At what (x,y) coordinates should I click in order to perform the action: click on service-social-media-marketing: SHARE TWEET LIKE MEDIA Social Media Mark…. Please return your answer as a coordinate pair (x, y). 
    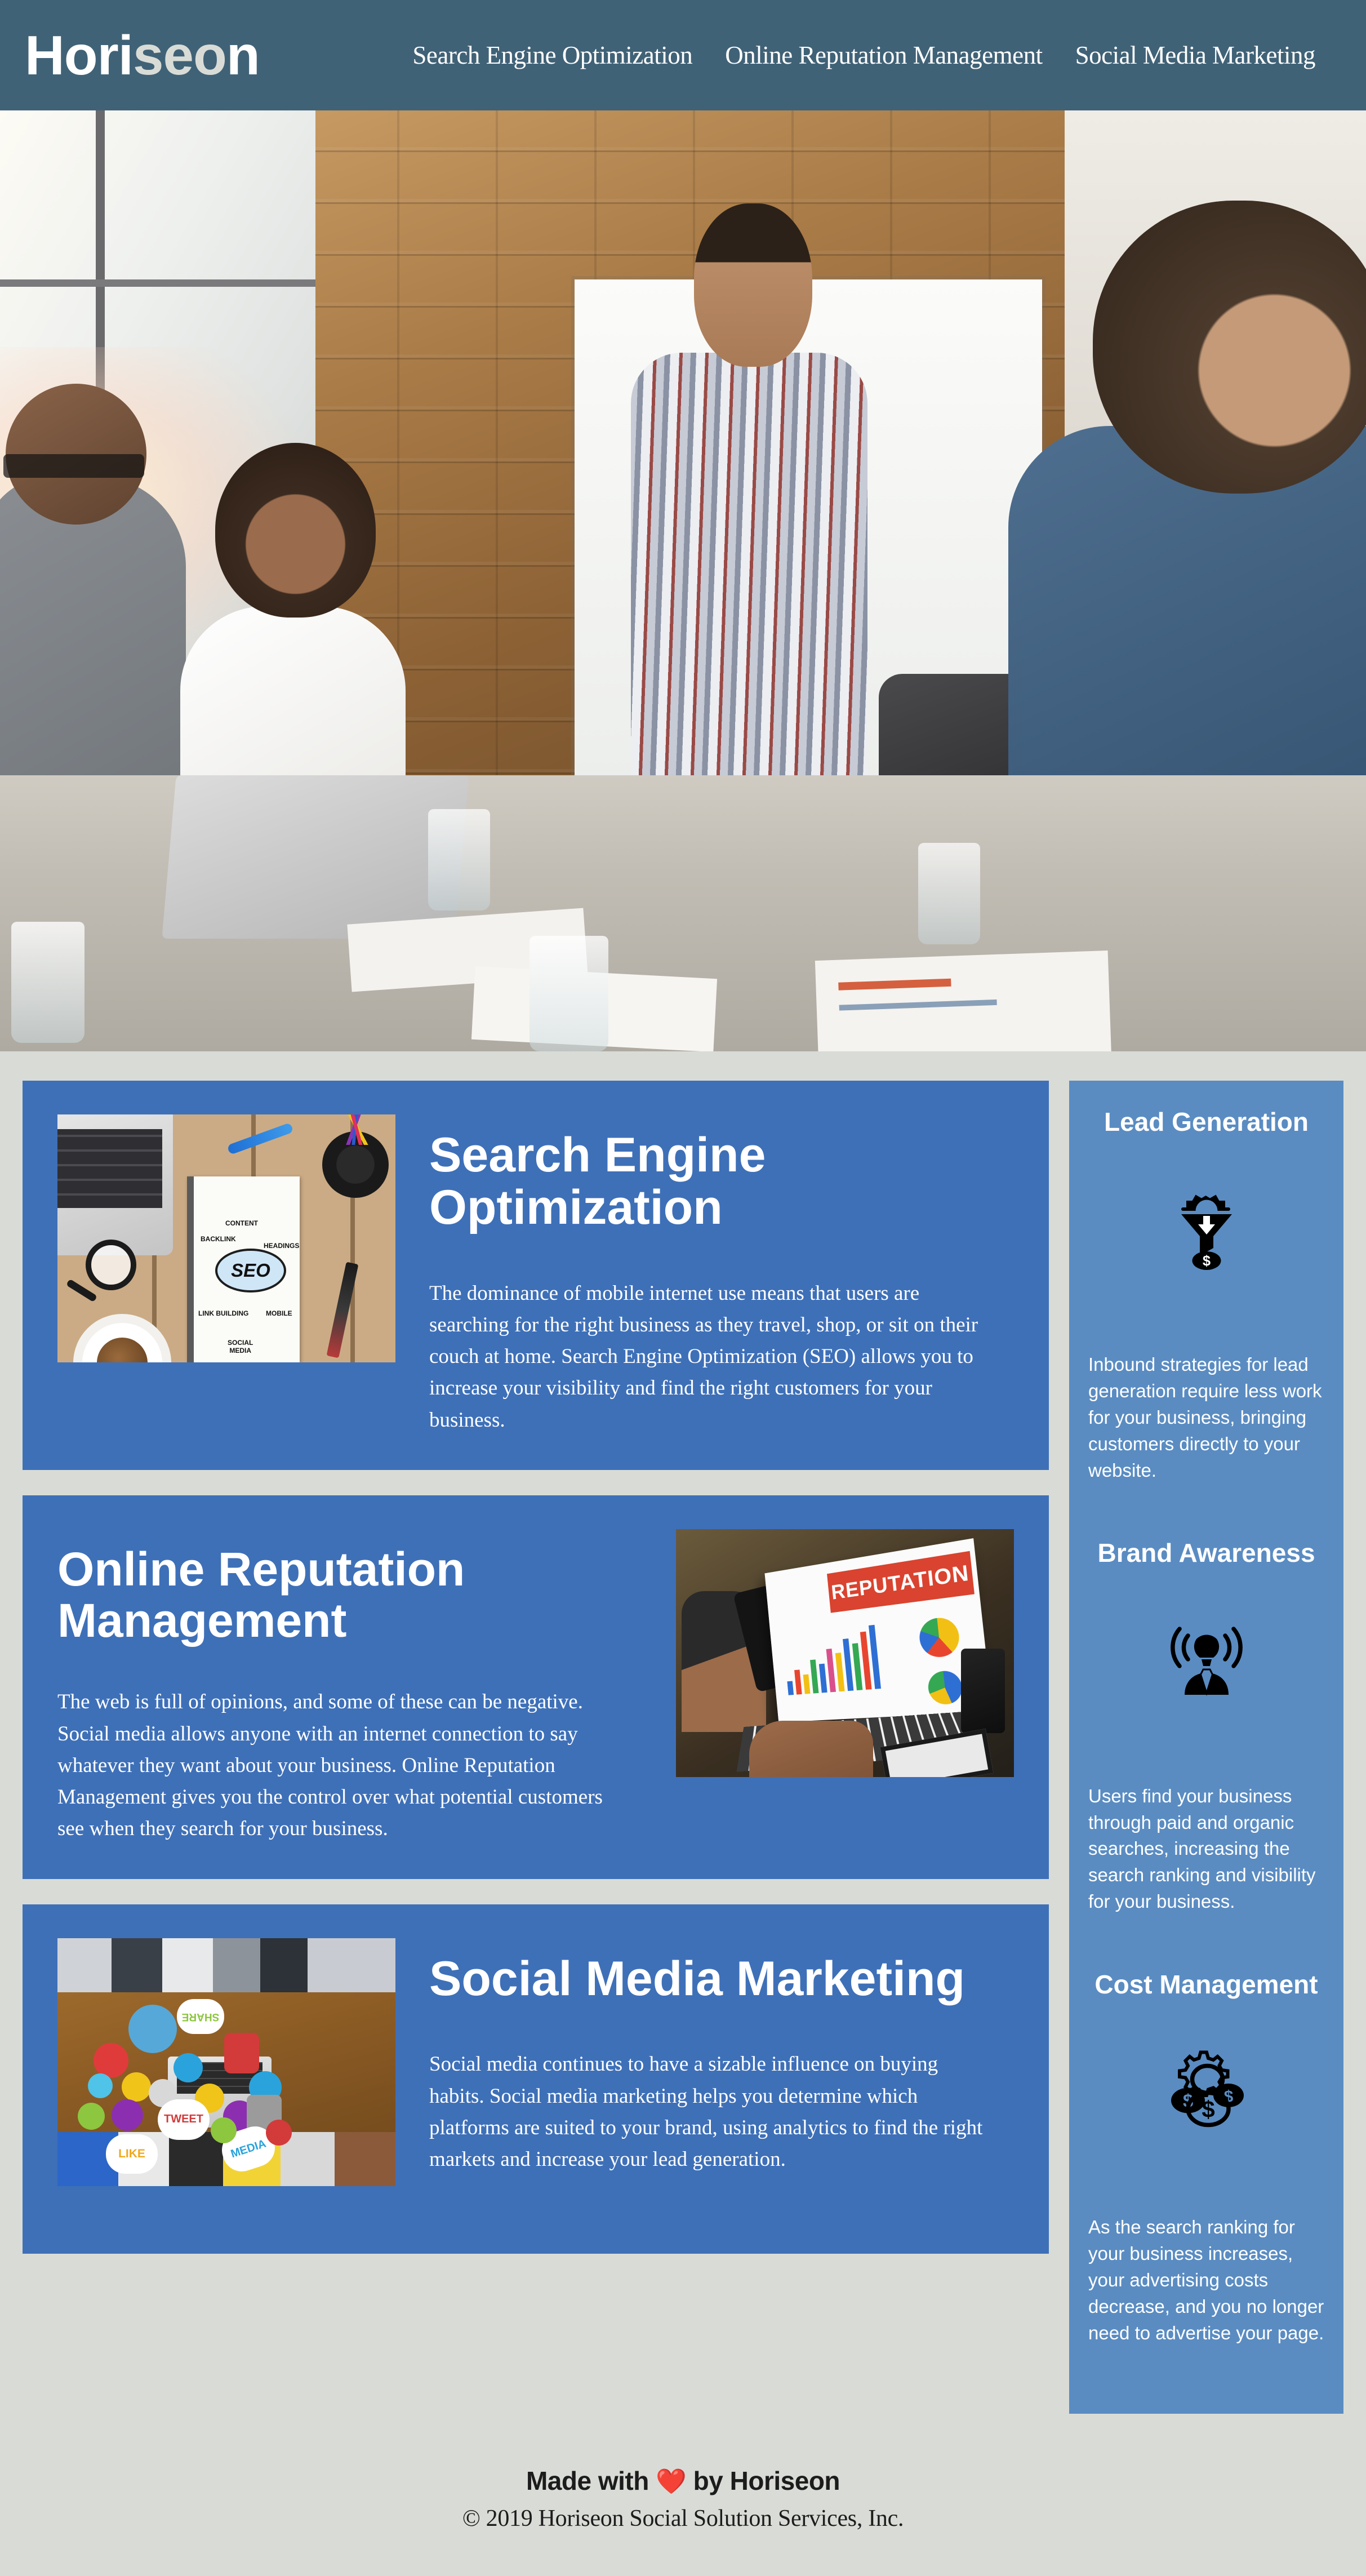
    Looking at the image, I should click on (536, 2079).